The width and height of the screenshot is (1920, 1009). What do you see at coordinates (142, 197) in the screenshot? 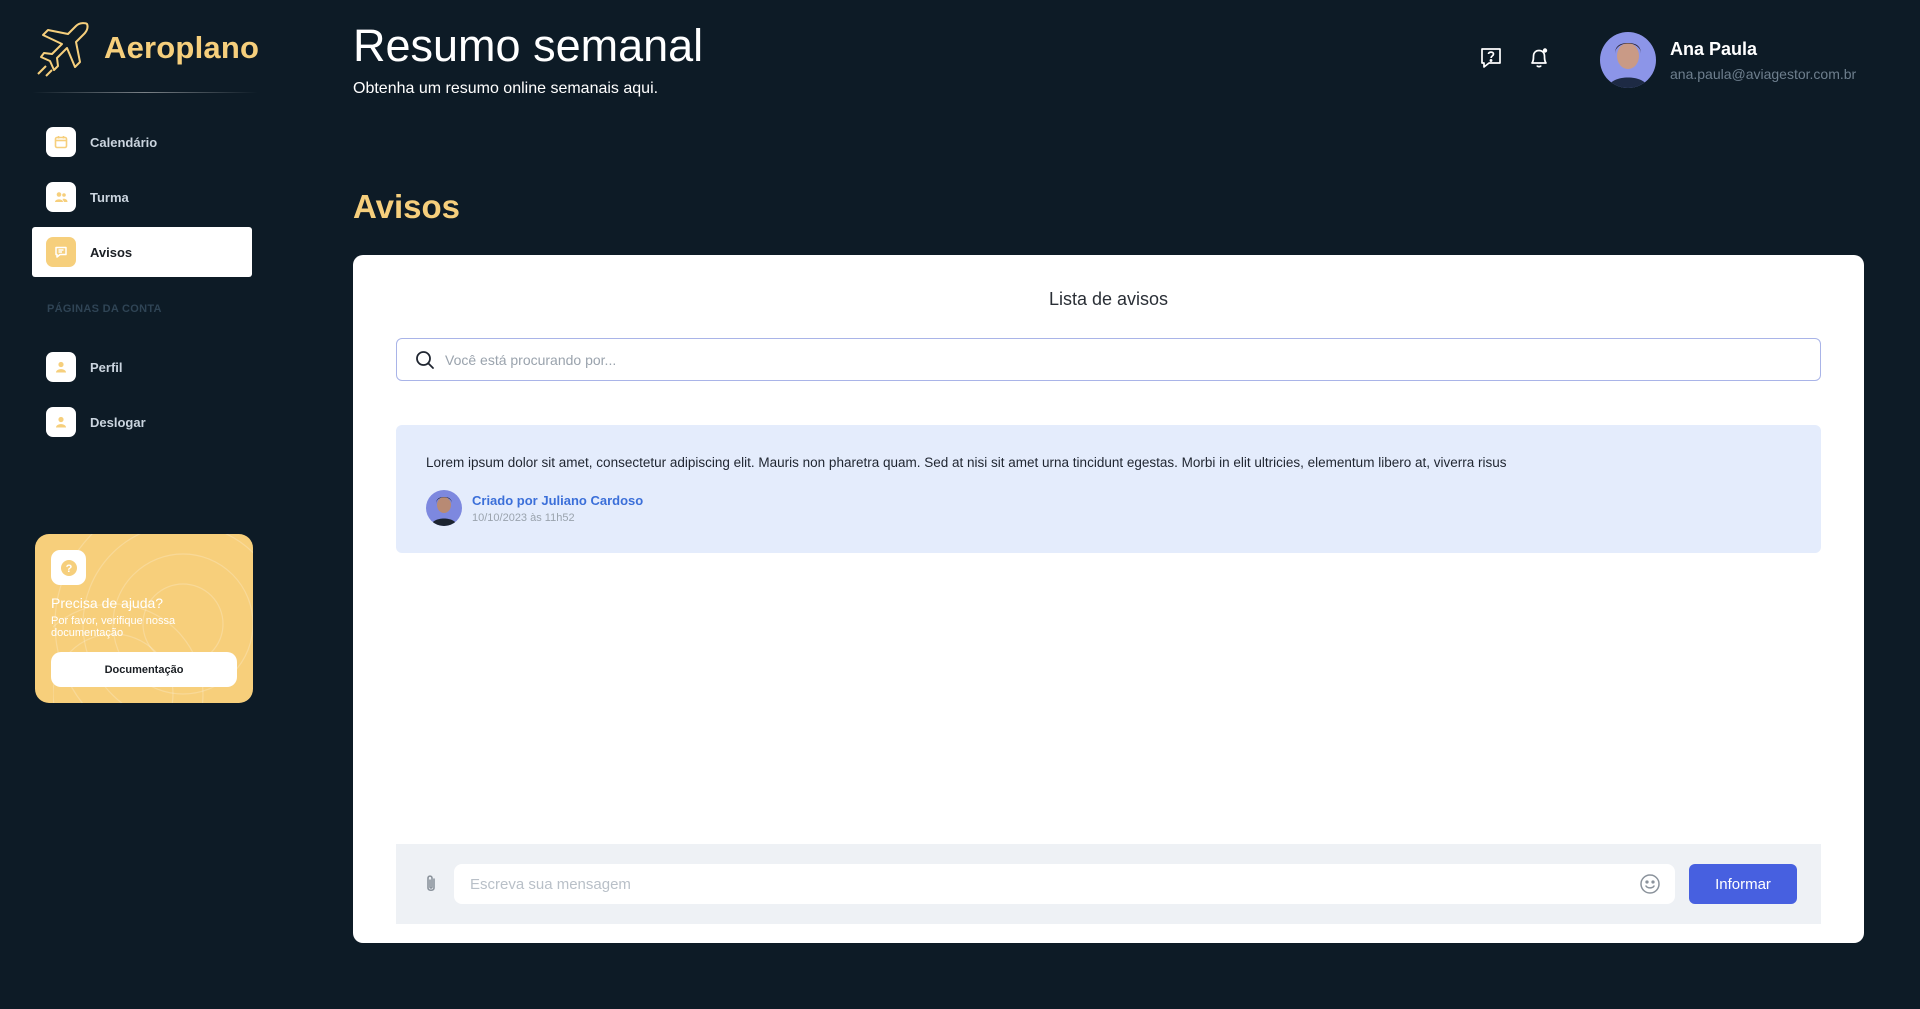
I see `sidebar-item-turma: Turma` at bounding box center [142, 197].